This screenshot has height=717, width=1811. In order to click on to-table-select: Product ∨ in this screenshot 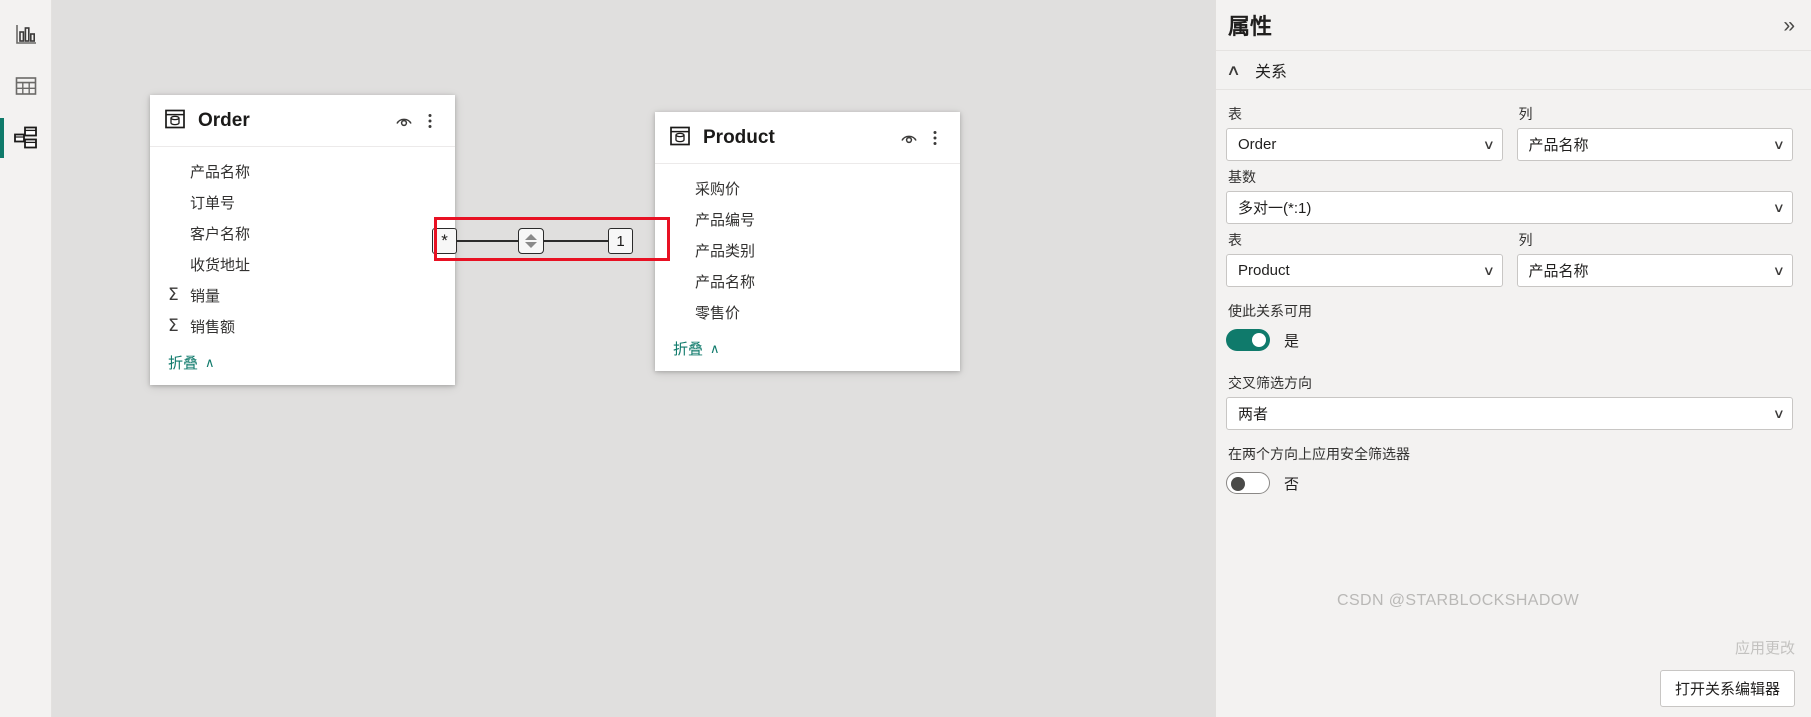, I will do `click(1364, 270)`.